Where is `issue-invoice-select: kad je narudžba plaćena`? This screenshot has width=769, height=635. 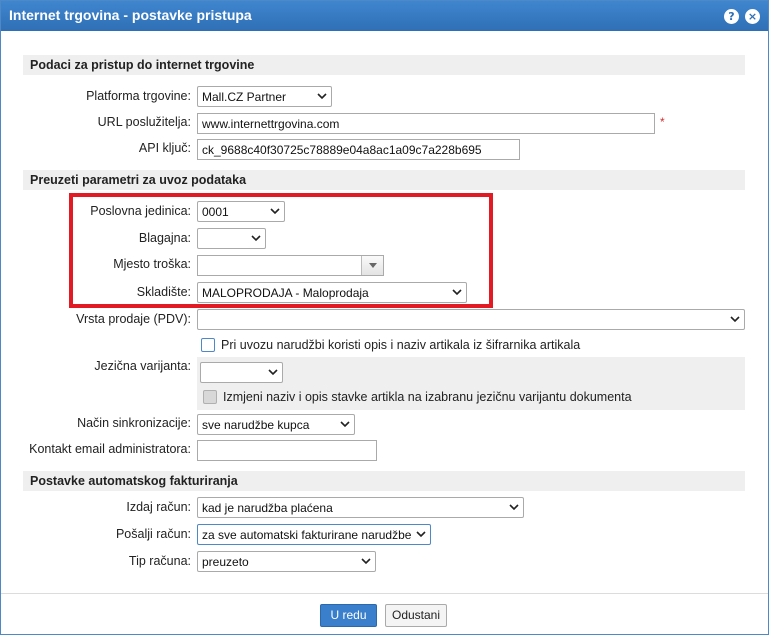
issue-invoice-select: kad je narudžba plaćena is located at coordinates (360, 507).